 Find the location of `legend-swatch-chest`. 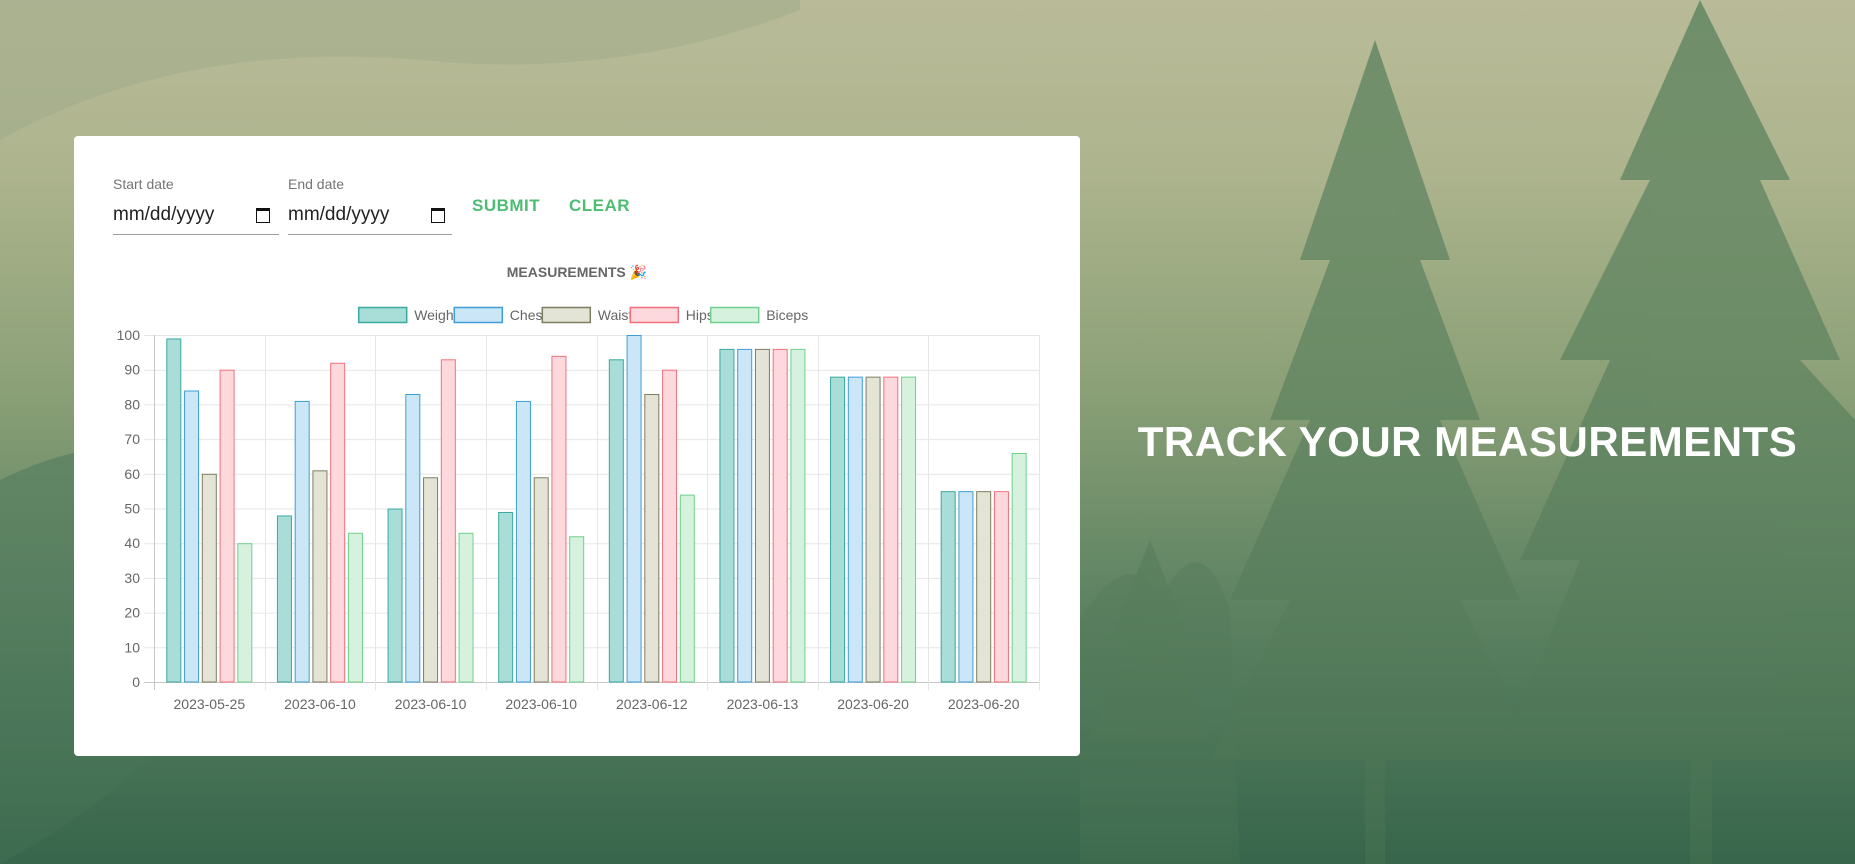

legend-swatch-chest is located at coordinates (478, 315).